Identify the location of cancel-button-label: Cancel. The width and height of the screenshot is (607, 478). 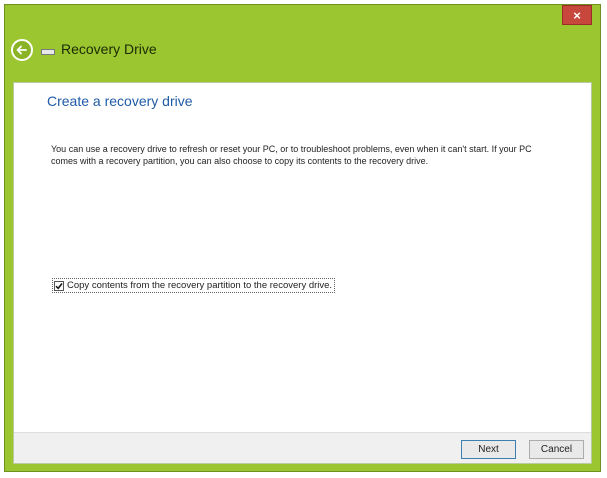
(556, 449).